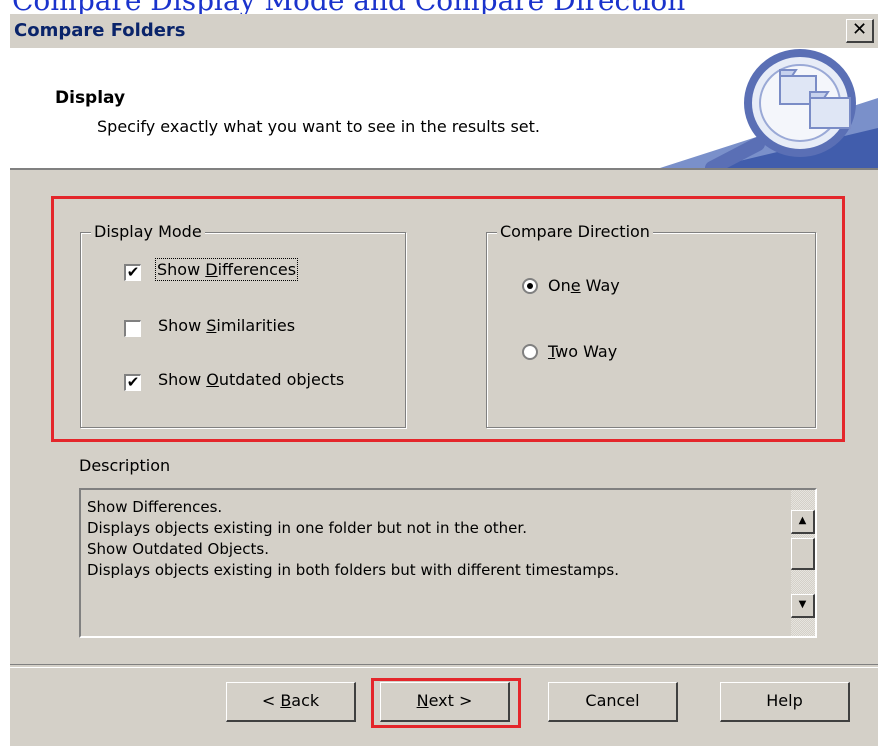  I want to click on description-scrollbar: ▲ ▼, so click(803, 563).